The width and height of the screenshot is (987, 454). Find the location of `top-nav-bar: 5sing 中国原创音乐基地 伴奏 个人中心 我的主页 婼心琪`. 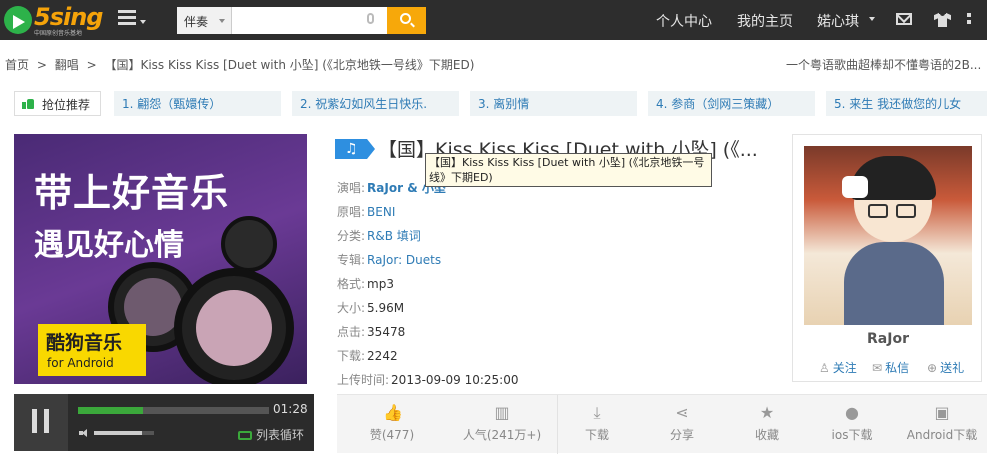

top-nav-bar: 5sing 中国原创音乐基地 伴奏 个人中心 我的主页 婼心琪 is located at coordinates (493, 20).